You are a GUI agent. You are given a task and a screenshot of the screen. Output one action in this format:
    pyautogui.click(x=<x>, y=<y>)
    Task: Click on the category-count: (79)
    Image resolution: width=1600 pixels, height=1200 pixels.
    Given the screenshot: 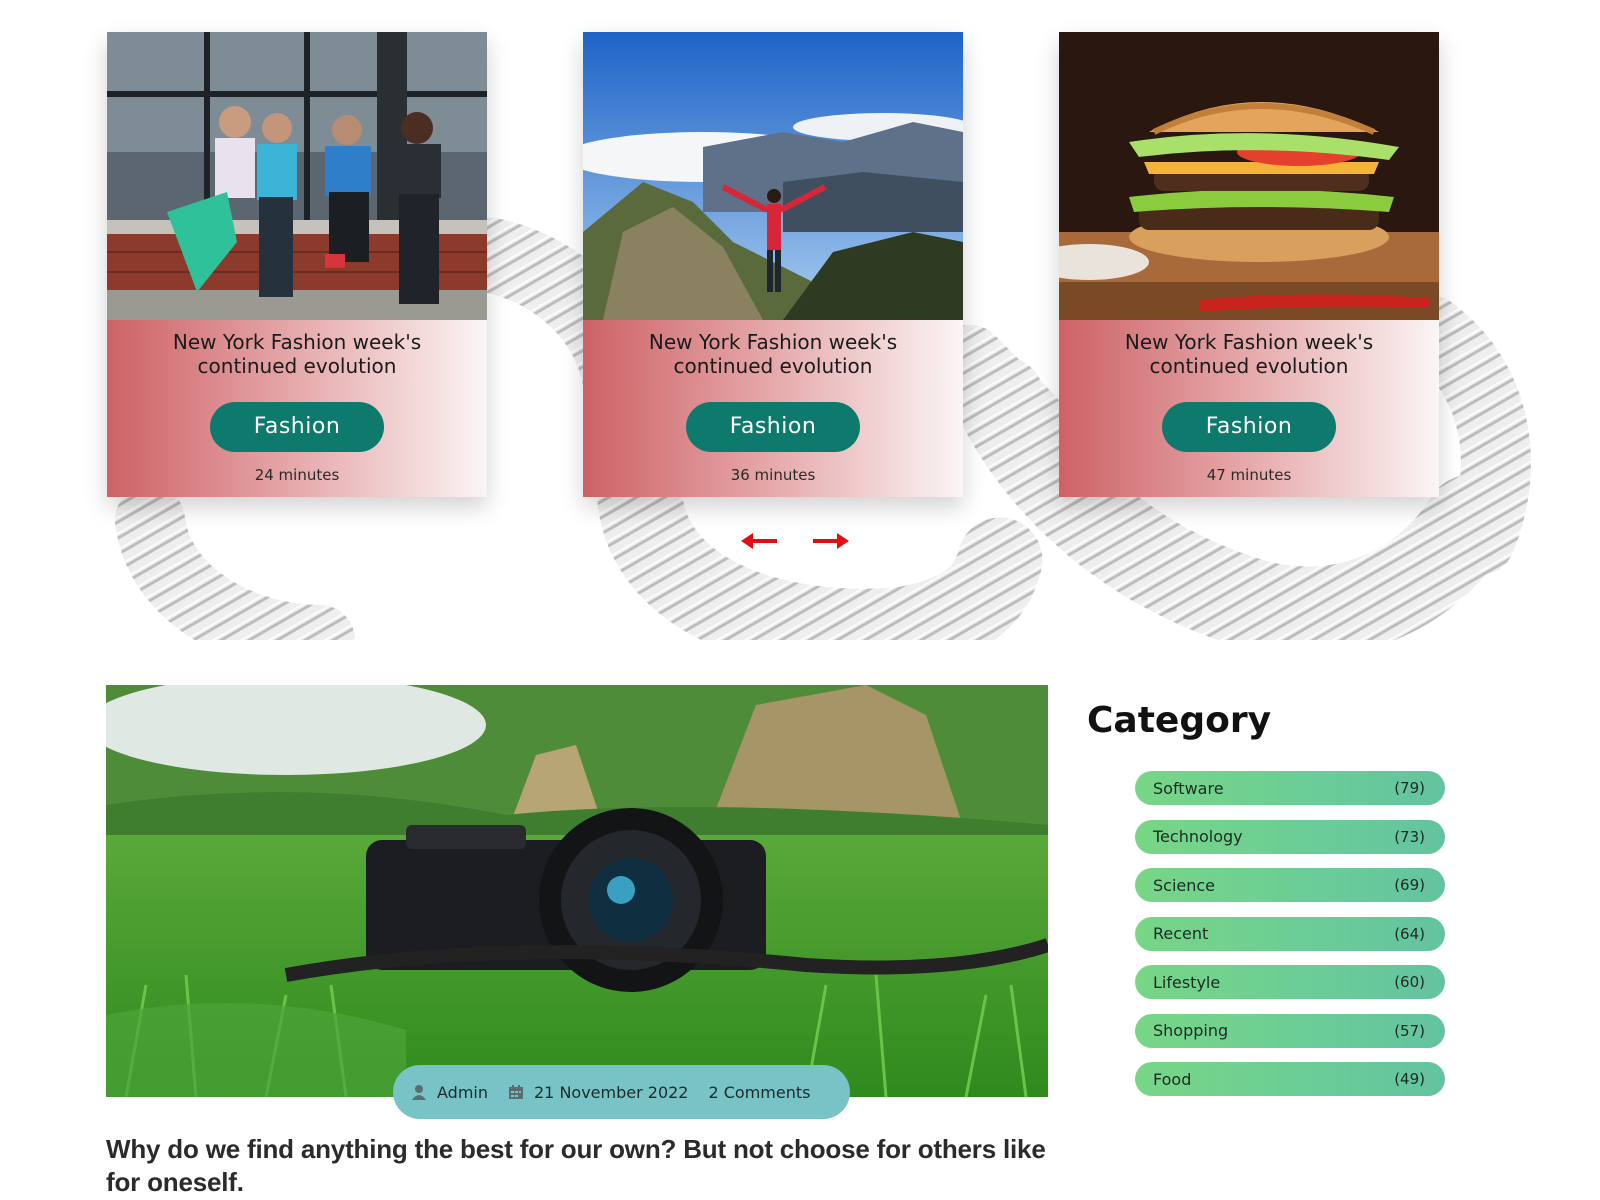 What is the action you would take?
    pyautogui.click(x=1409, y=788)
    